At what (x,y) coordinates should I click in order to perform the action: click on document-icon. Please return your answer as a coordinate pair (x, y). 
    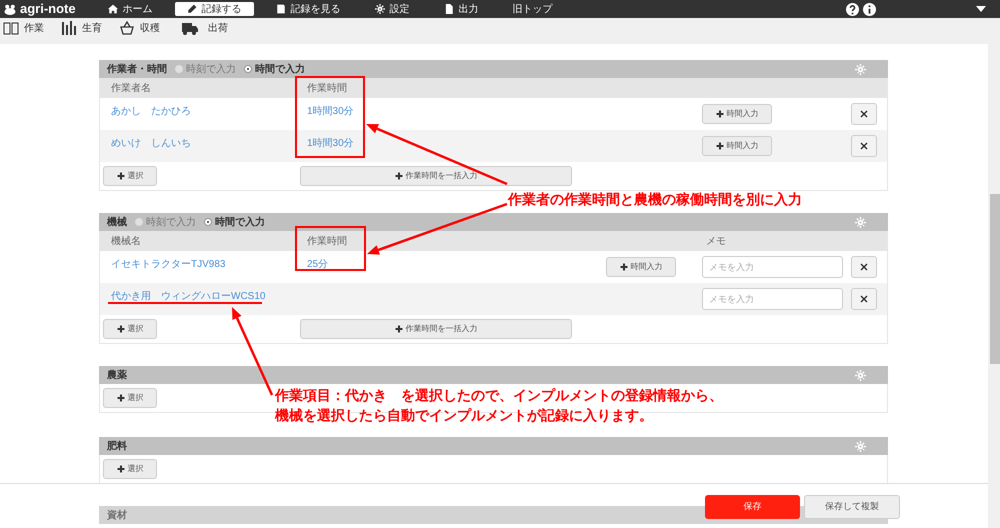
    Looking at the image, I should click on (449, 9).